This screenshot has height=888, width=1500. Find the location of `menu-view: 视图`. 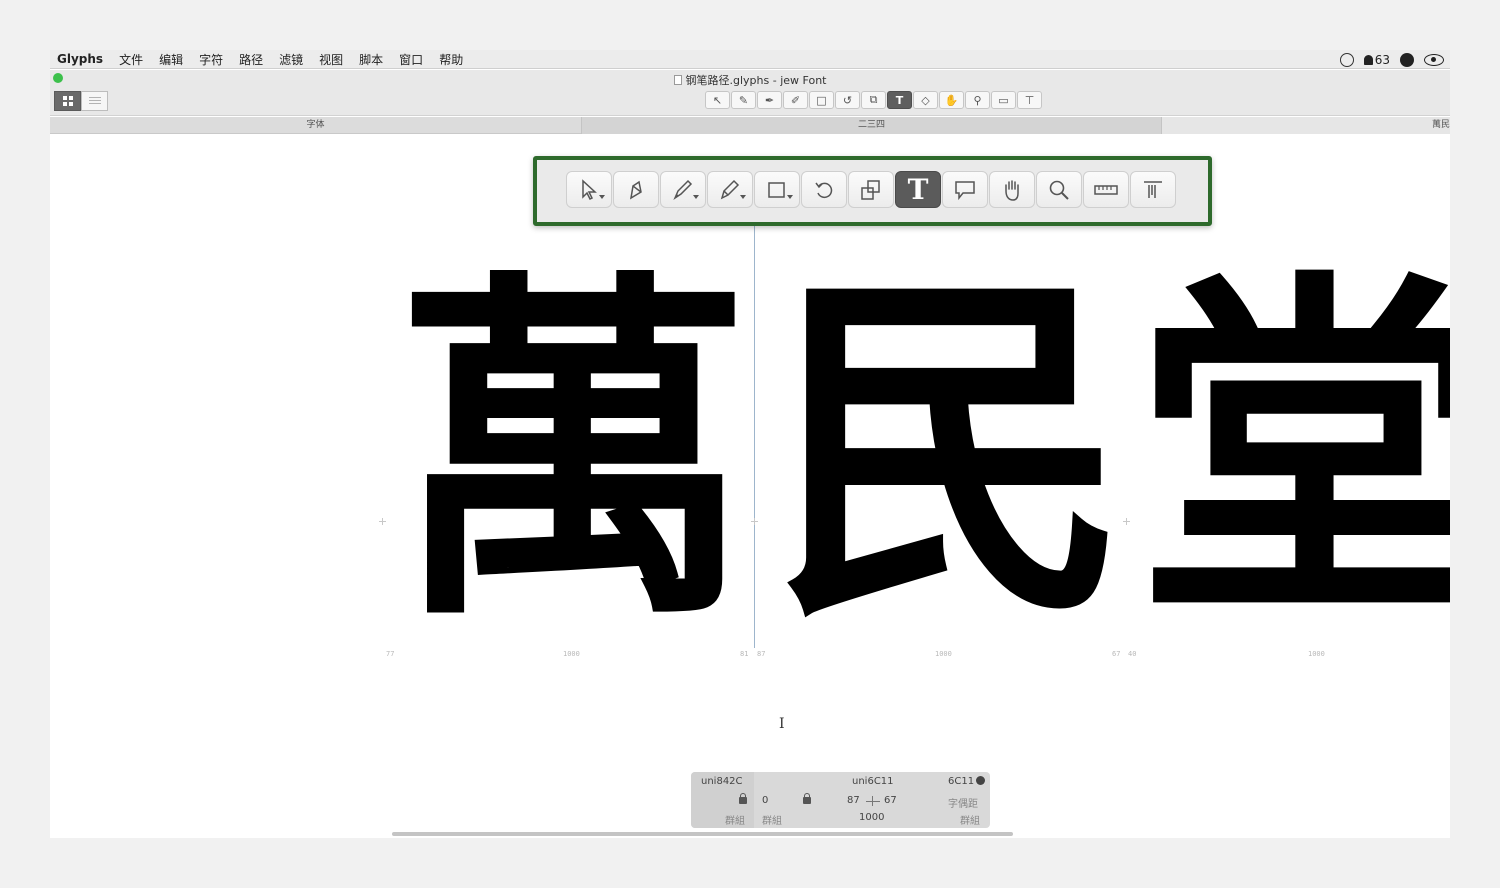

menu-view: 视图 is located at coordinates (331, 59).